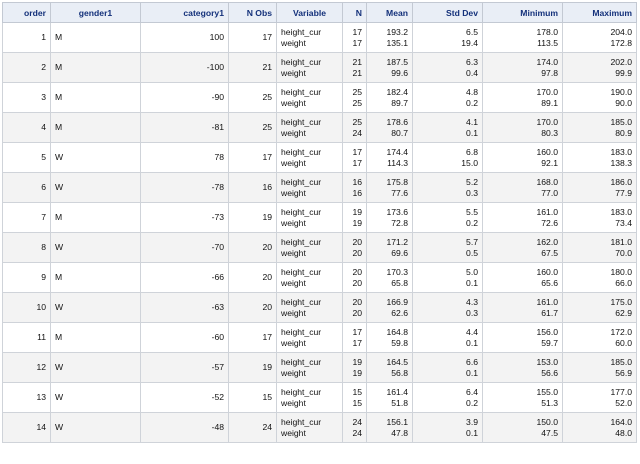  Describe the element at coordinates (389, 277) in the screenshot. I see `cell-mean: 170.3 65.8` at that location.